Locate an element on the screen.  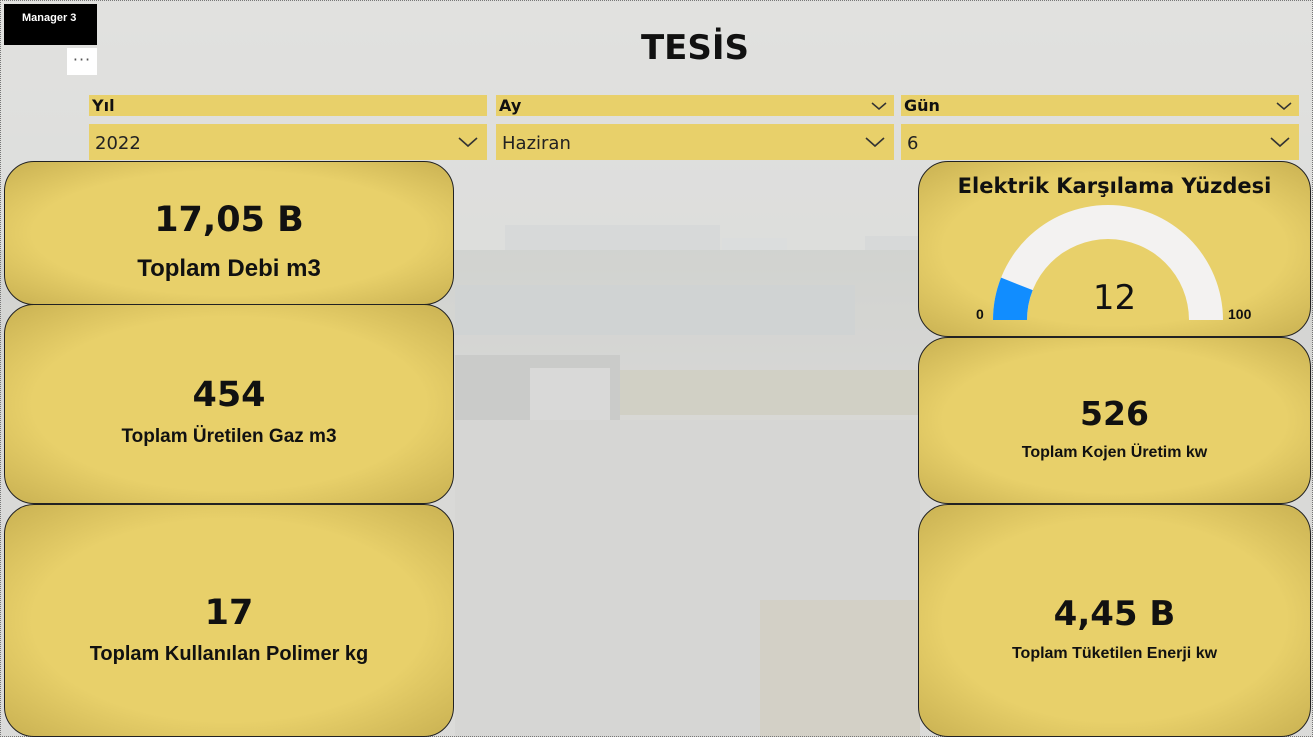
month-dropdown: Haziran is located at coordinates (695, 142).